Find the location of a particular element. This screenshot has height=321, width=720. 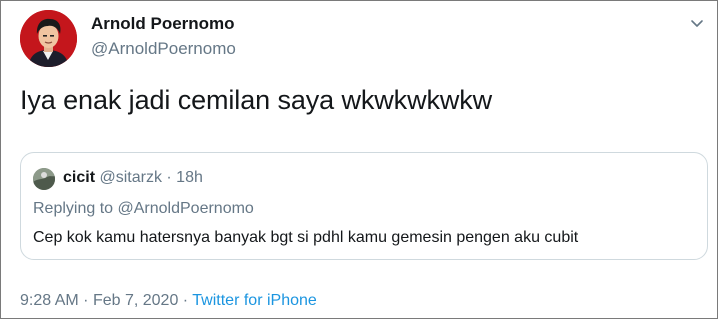

replying-to-mention: @ArnoldPoernomo is located at coordinates (186, 208).